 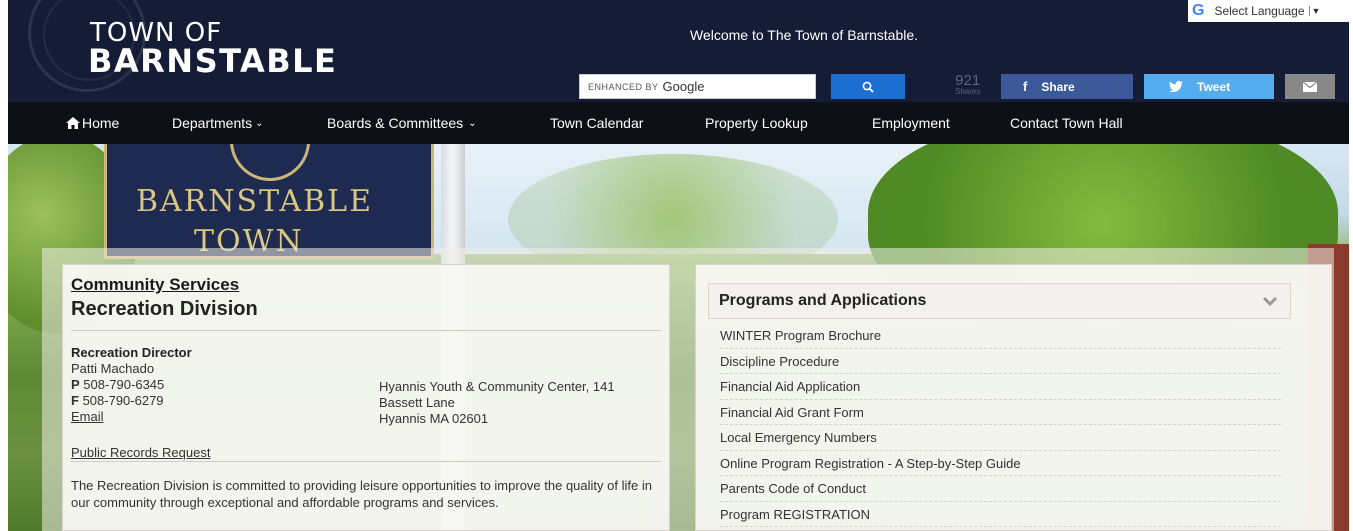 What do you see at coordinates (101, 123) in the screenshot?
I see `nav-home-label: Home` at bounding box center [101, 123].